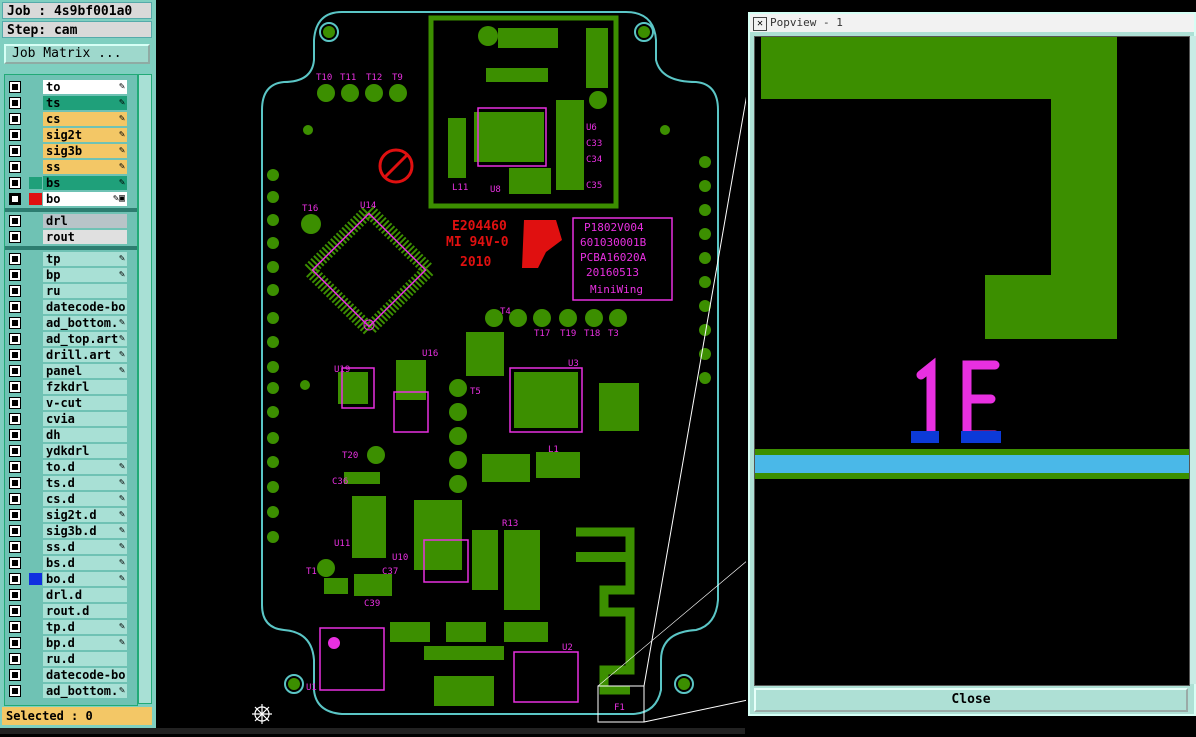 The image size is (1196, 737). What do you see at coordinates (85, 135) in the screenshot?
I see `layer-name: sig2t ✎` at bounding box center [85, 135].